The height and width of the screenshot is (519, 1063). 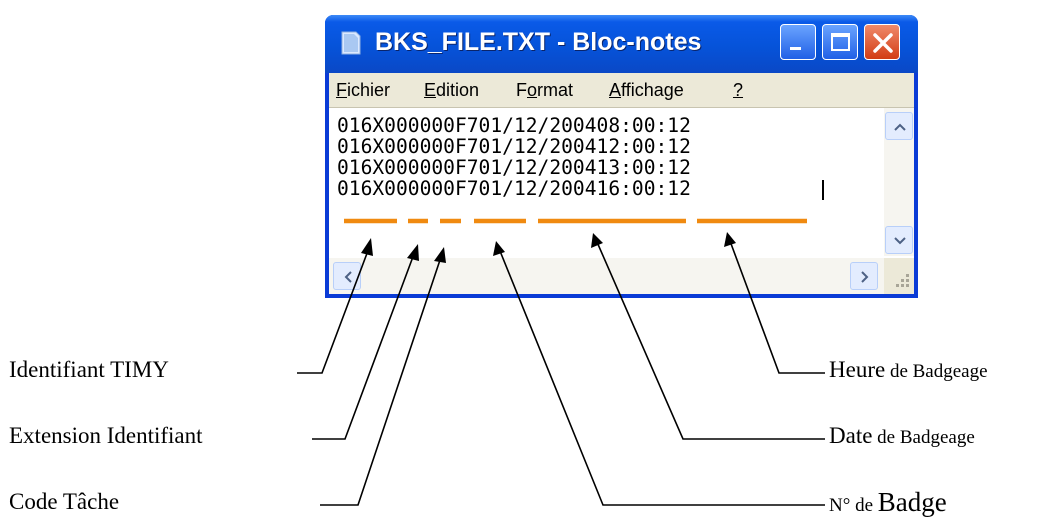 I want to click on leader-identifiant, so click(x=333, y=310).